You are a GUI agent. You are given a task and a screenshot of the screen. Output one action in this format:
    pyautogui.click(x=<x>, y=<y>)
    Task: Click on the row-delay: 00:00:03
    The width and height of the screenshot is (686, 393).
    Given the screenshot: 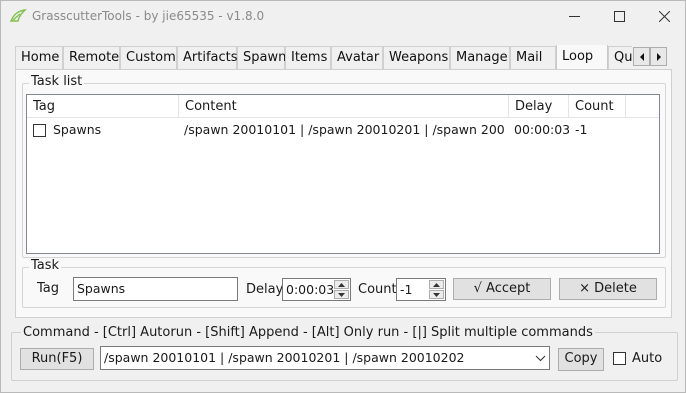 What is the action you would take?
    pyautogui.click(x=541, y=129)
    